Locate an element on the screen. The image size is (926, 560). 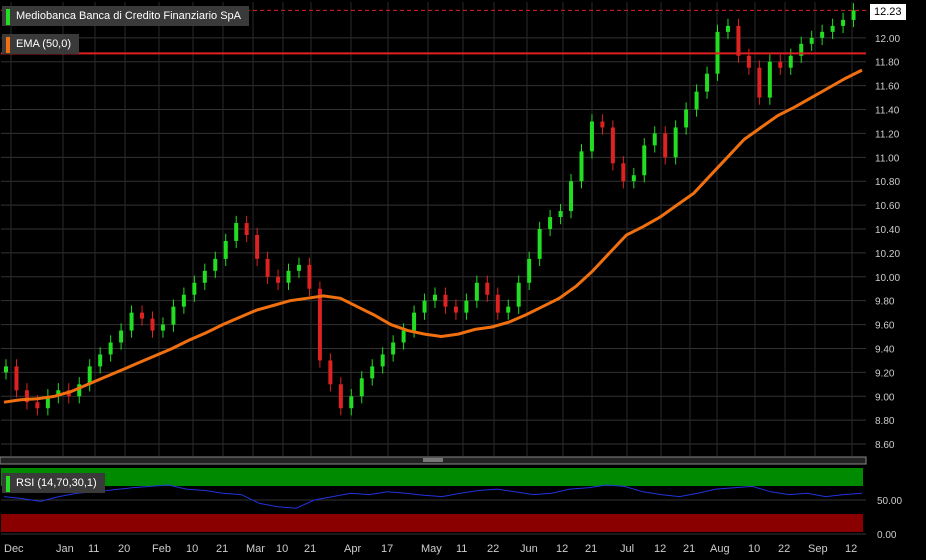
series-swatch is located at coordinates (8, 17).